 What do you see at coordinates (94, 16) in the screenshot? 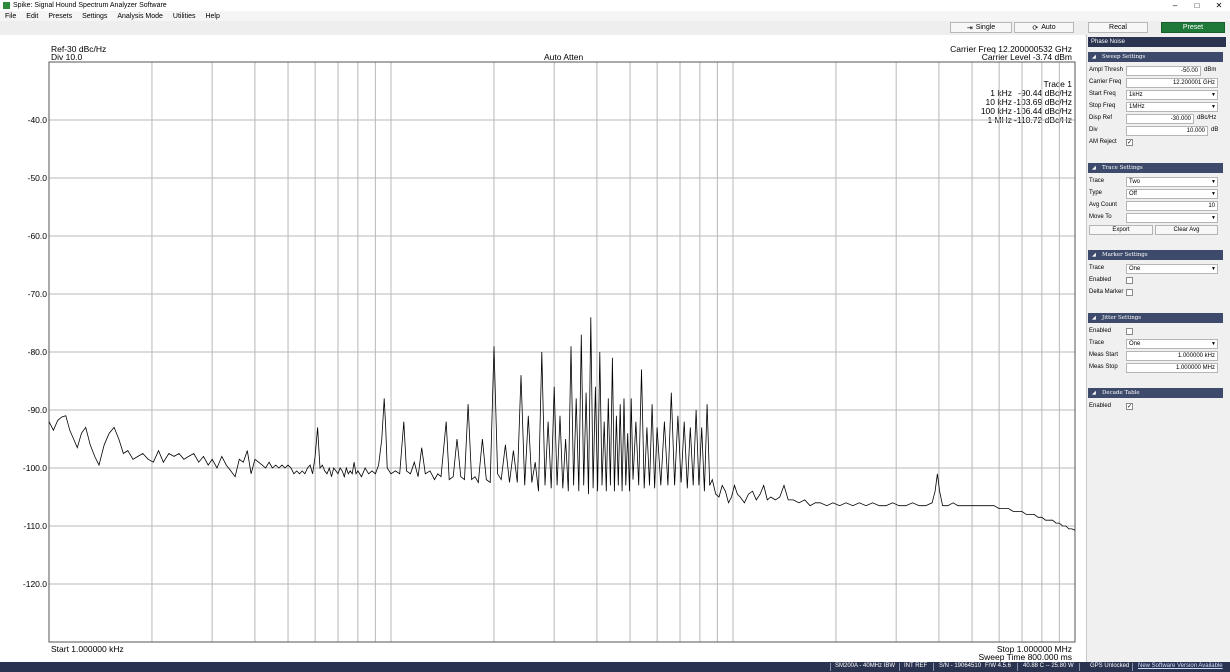
I see `menu-settings: Settings` at bounding box center [94, 16].